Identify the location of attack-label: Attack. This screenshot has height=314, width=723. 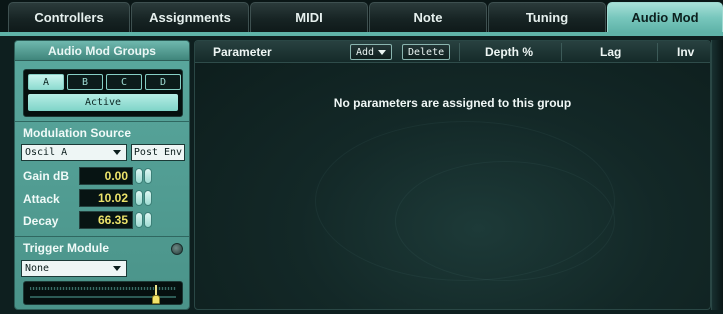
(41, 199).